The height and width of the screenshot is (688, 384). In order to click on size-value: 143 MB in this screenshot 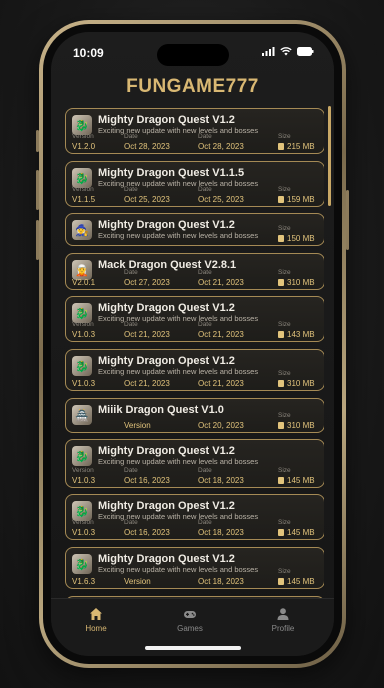, I will do `click(301, 334)`.